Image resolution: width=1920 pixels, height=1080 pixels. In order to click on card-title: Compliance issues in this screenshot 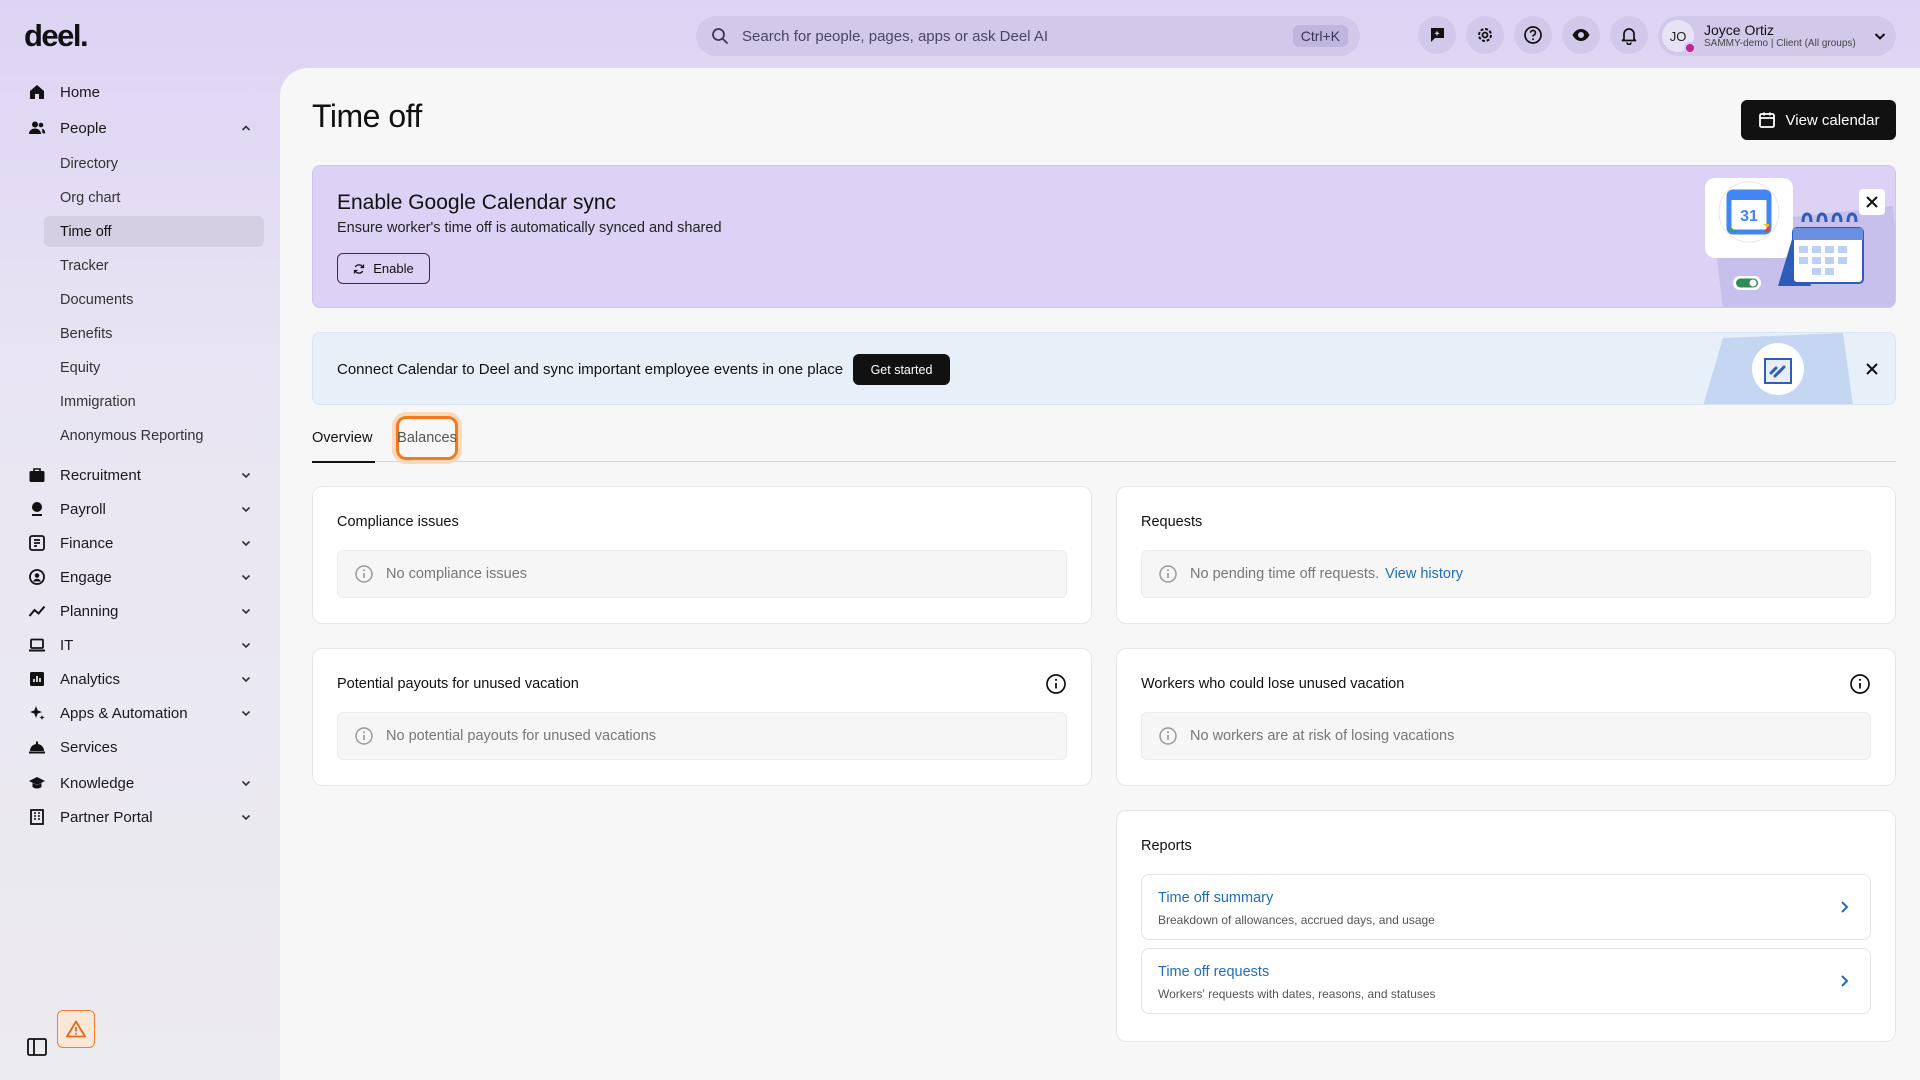, I will do `click(398, 522)`.